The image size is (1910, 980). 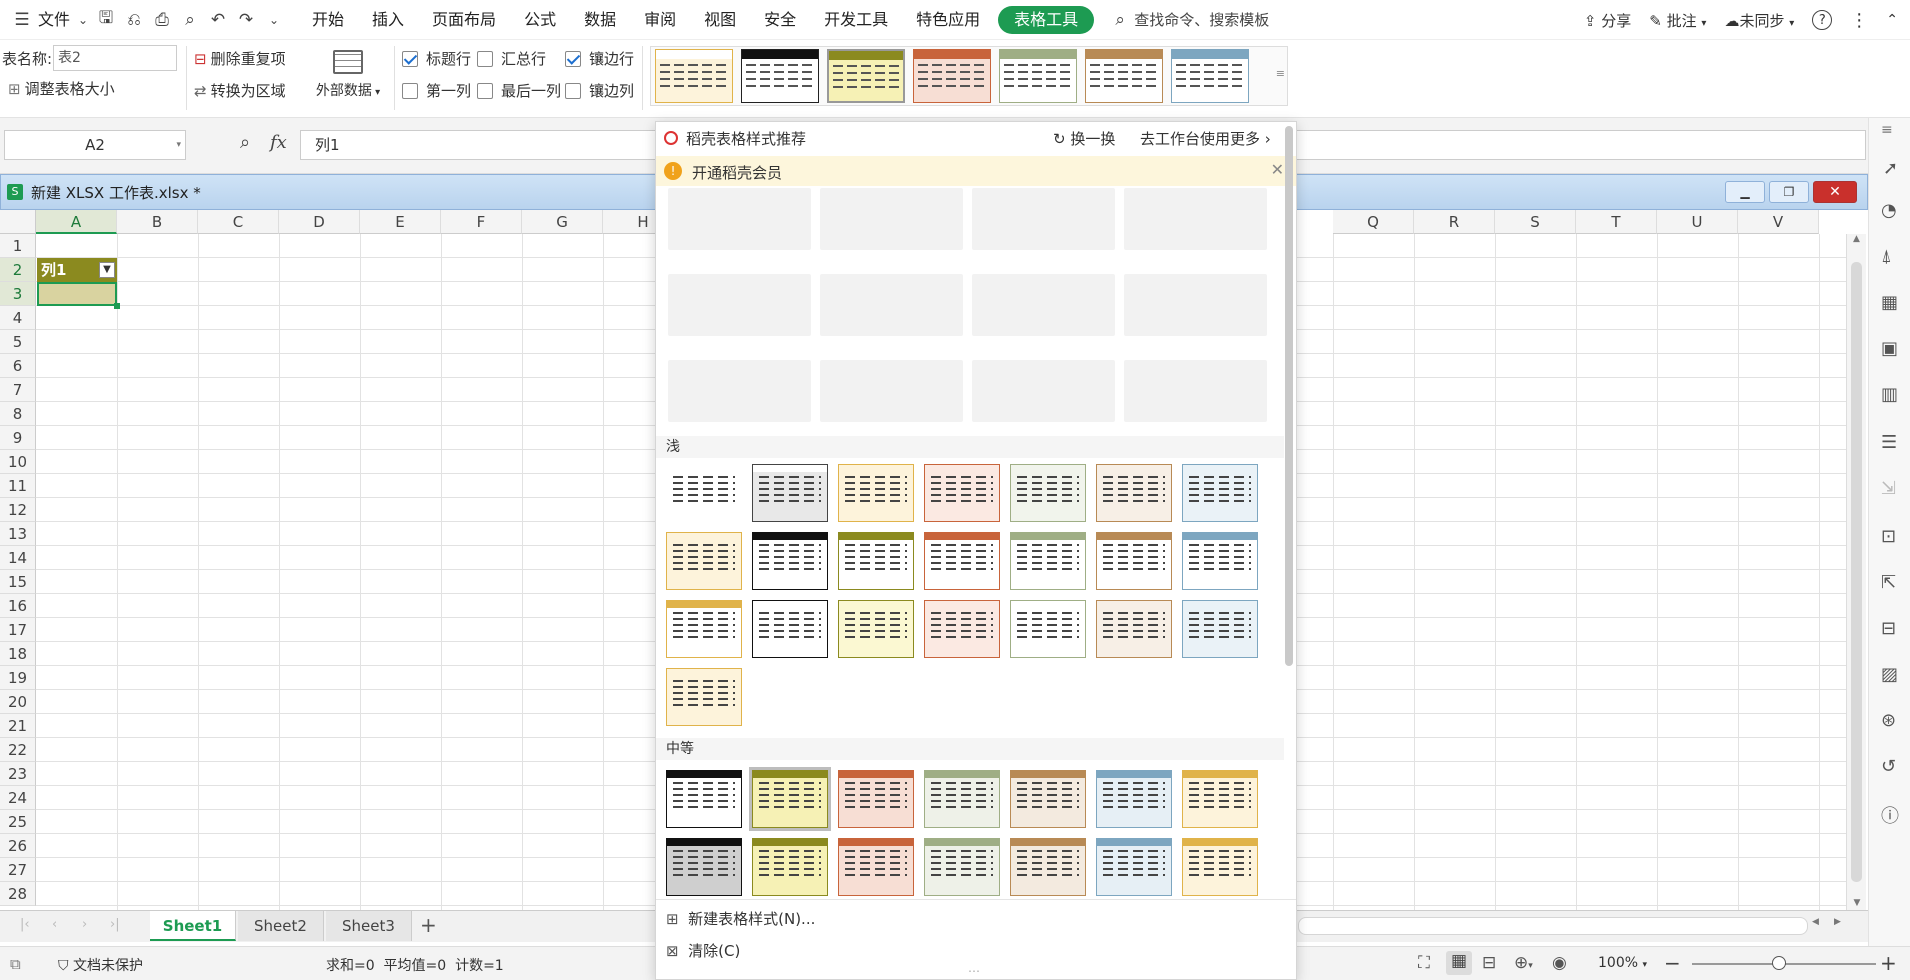 I want to click on col-header-e: E, so click(x=400, y=222).